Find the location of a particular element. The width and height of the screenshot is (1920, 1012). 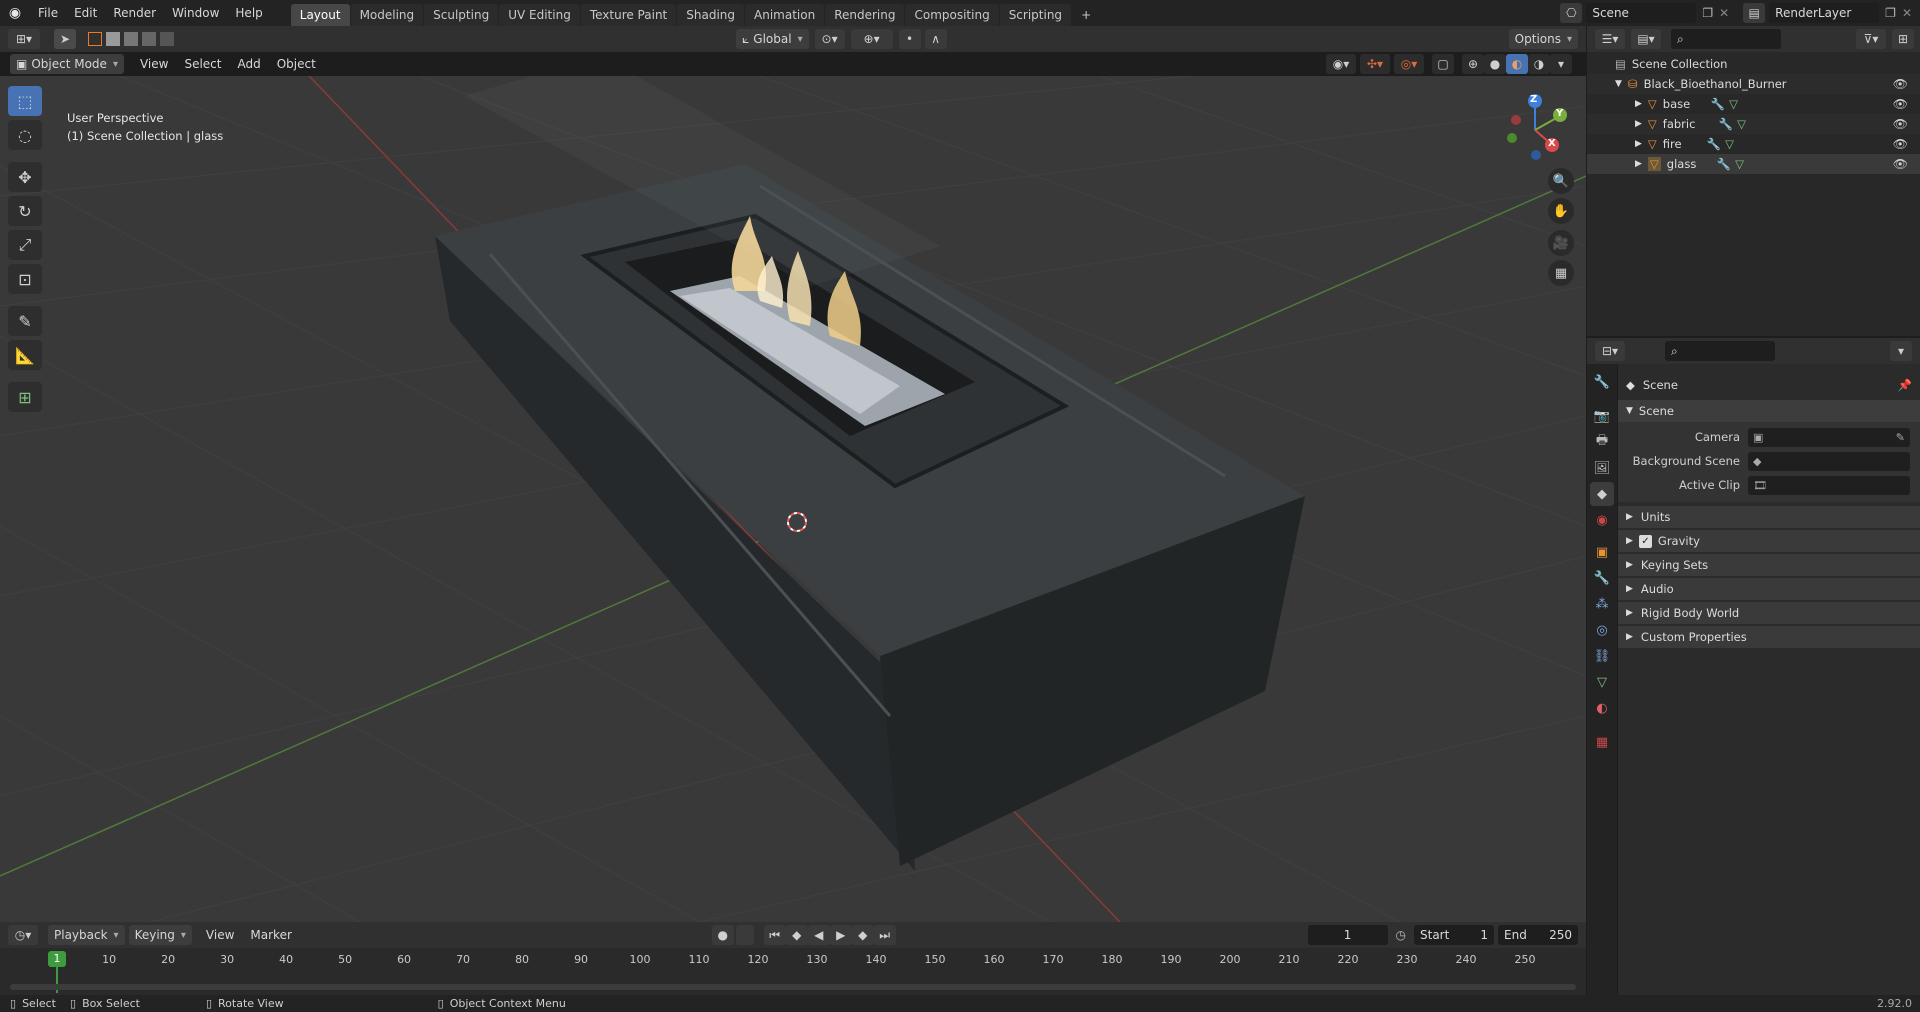

annotate-tool-icon: ✎ is located at coordinates (25, 321).